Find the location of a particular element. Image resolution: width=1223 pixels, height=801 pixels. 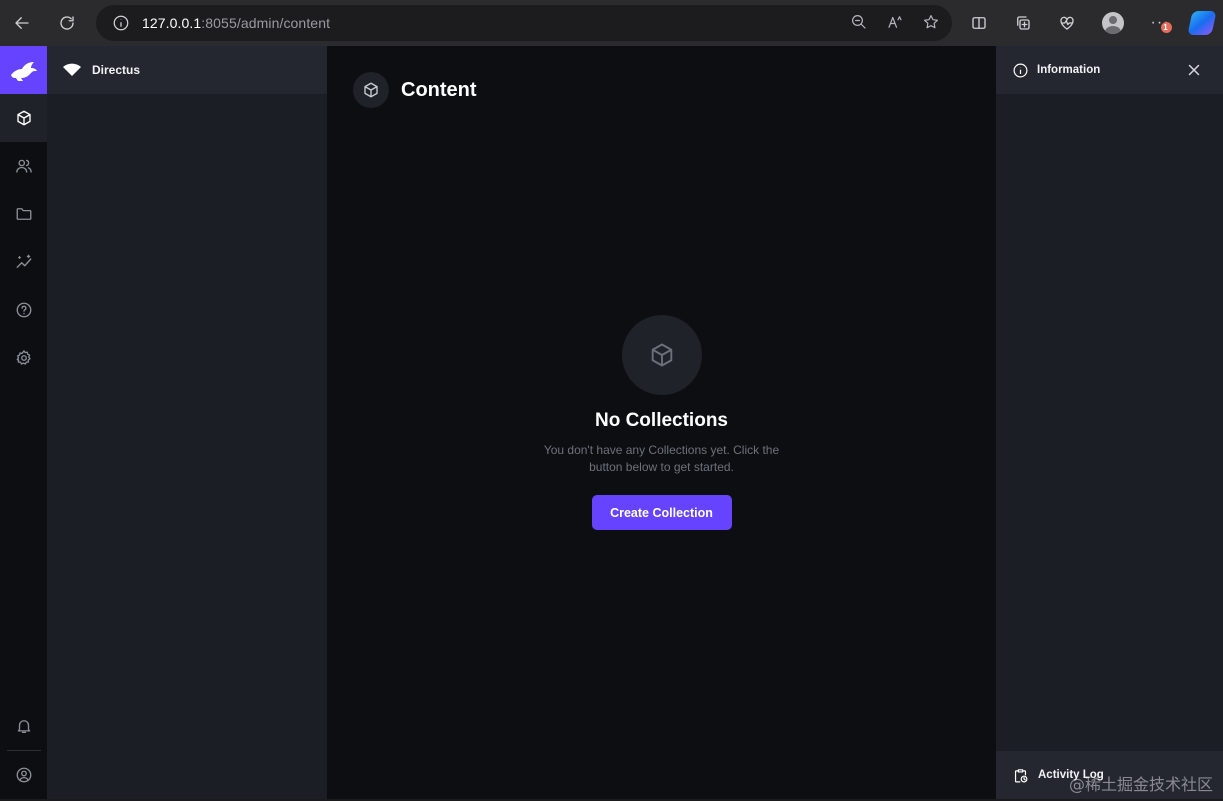

information-title: Information is located at coordinates (1069, 70).